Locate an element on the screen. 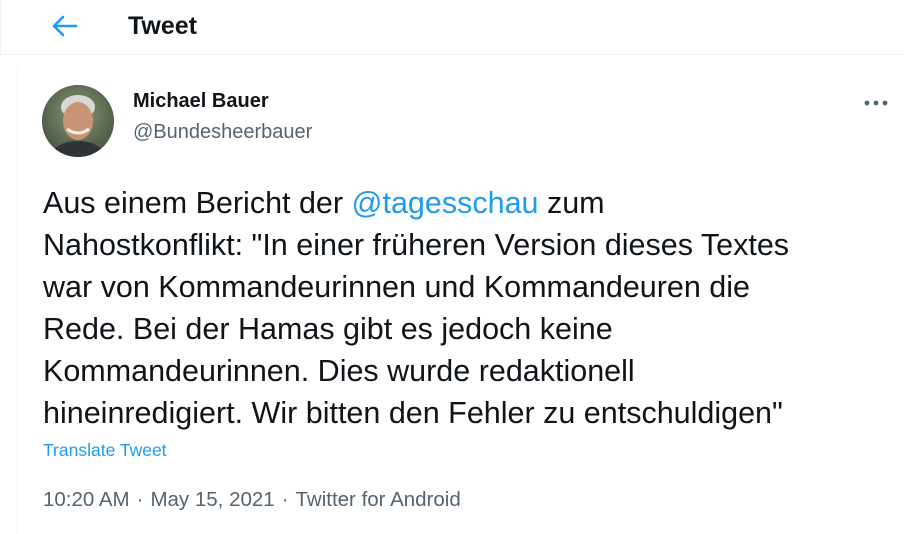  tweet-text-part: Aus einem Bericht der is located at coordinates (197, 203).